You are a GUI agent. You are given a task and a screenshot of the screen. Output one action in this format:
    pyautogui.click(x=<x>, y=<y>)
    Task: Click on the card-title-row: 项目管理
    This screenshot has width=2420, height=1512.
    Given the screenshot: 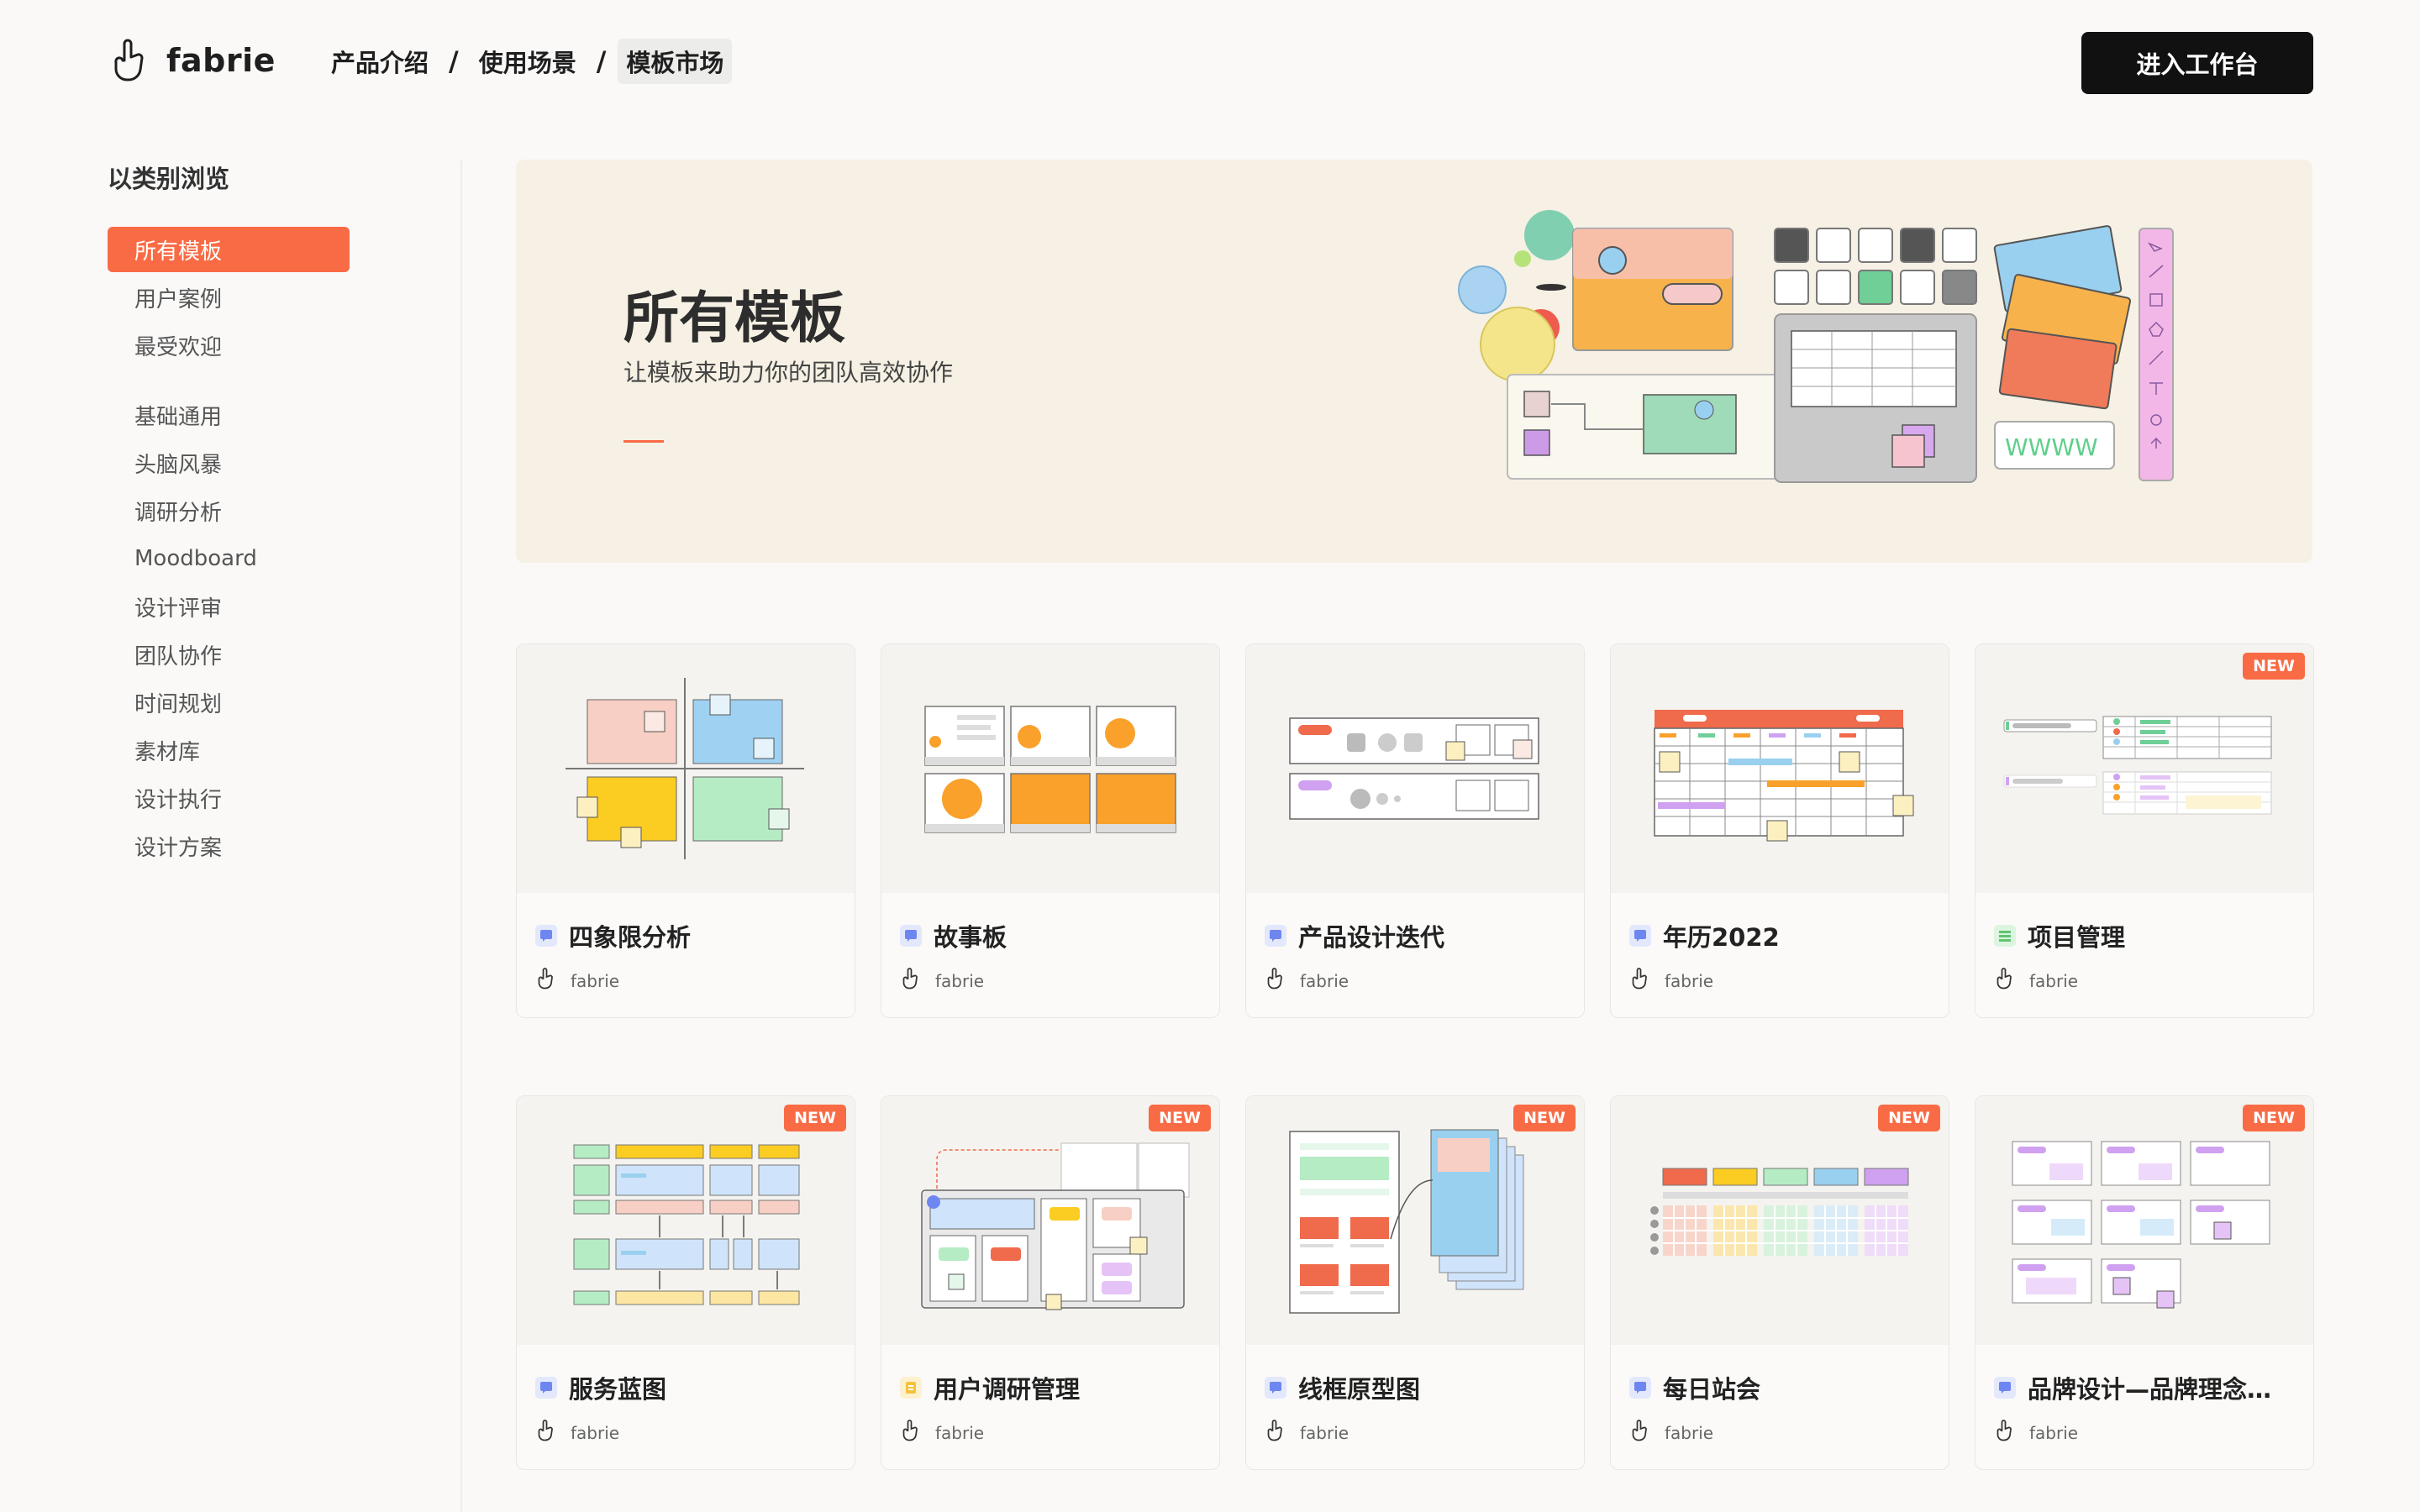 What is the action you would take?
    pyautogui.click(x=2059, y=935)
    